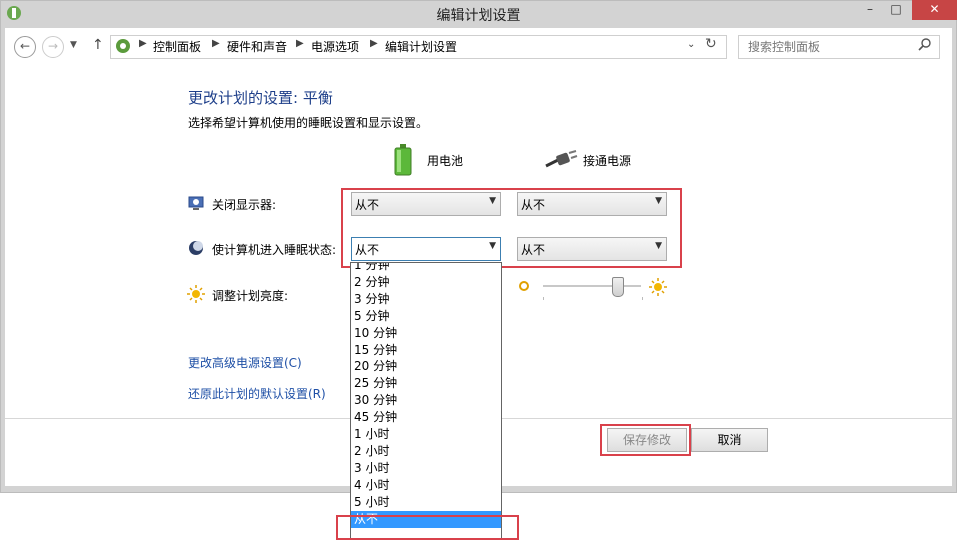 This screenshot has width=957, height=551. Describe the element at coordinates (427, 434) in the screenshot. I see `dropdown-option: 1 小时` at that location.